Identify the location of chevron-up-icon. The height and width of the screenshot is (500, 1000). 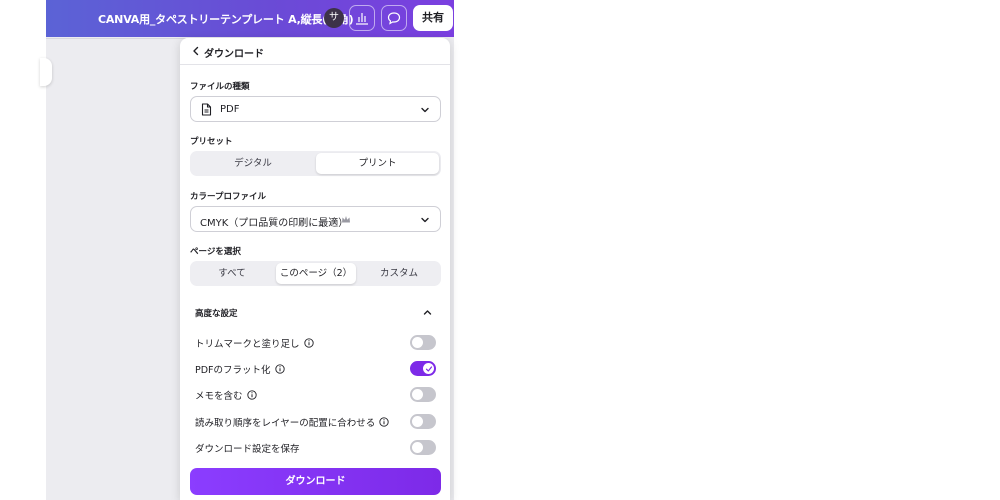
(427, 312).